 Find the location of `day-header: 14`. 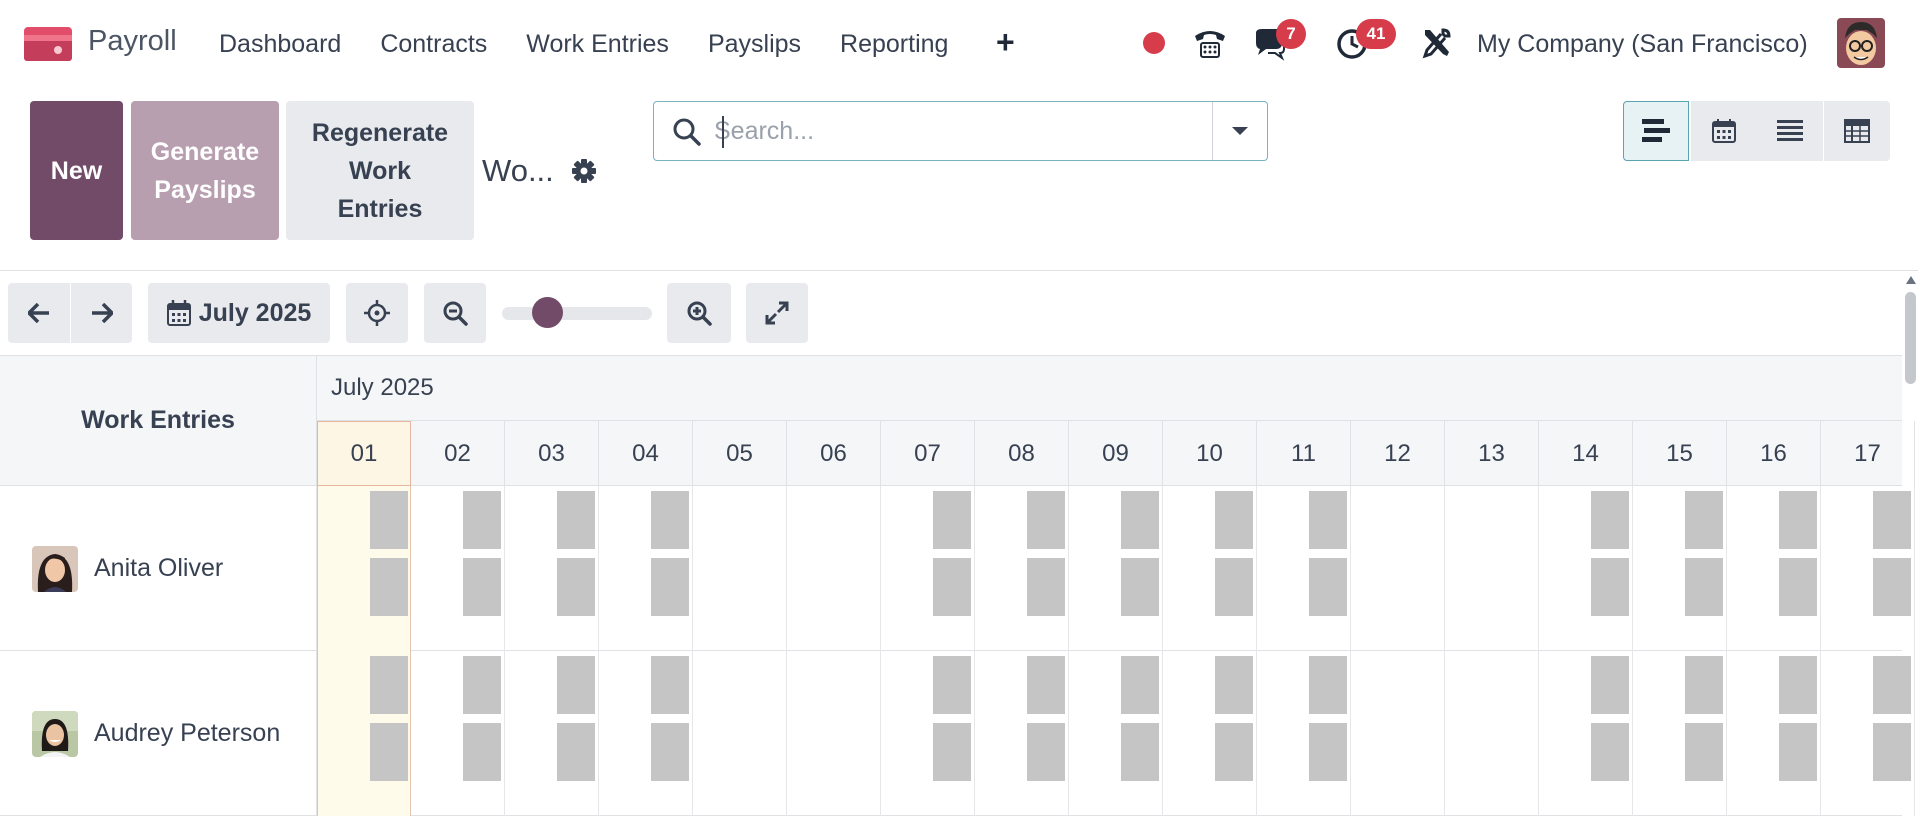

day-header: 14 is located at coordinates (1586, 453).